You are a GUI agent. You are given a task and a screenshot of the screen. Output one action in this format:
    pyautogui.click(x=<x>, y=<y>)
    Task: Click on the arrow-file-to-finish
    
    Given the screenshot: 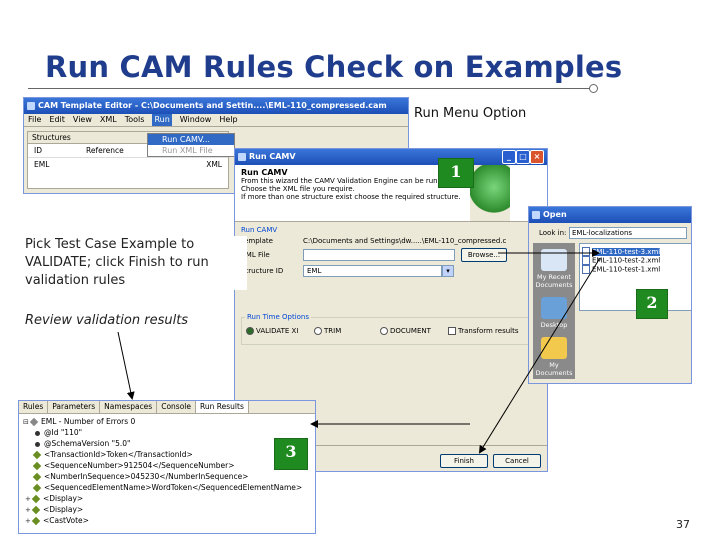 What is the action you would take?
    pyautogui.click(x=539, y=355)
    